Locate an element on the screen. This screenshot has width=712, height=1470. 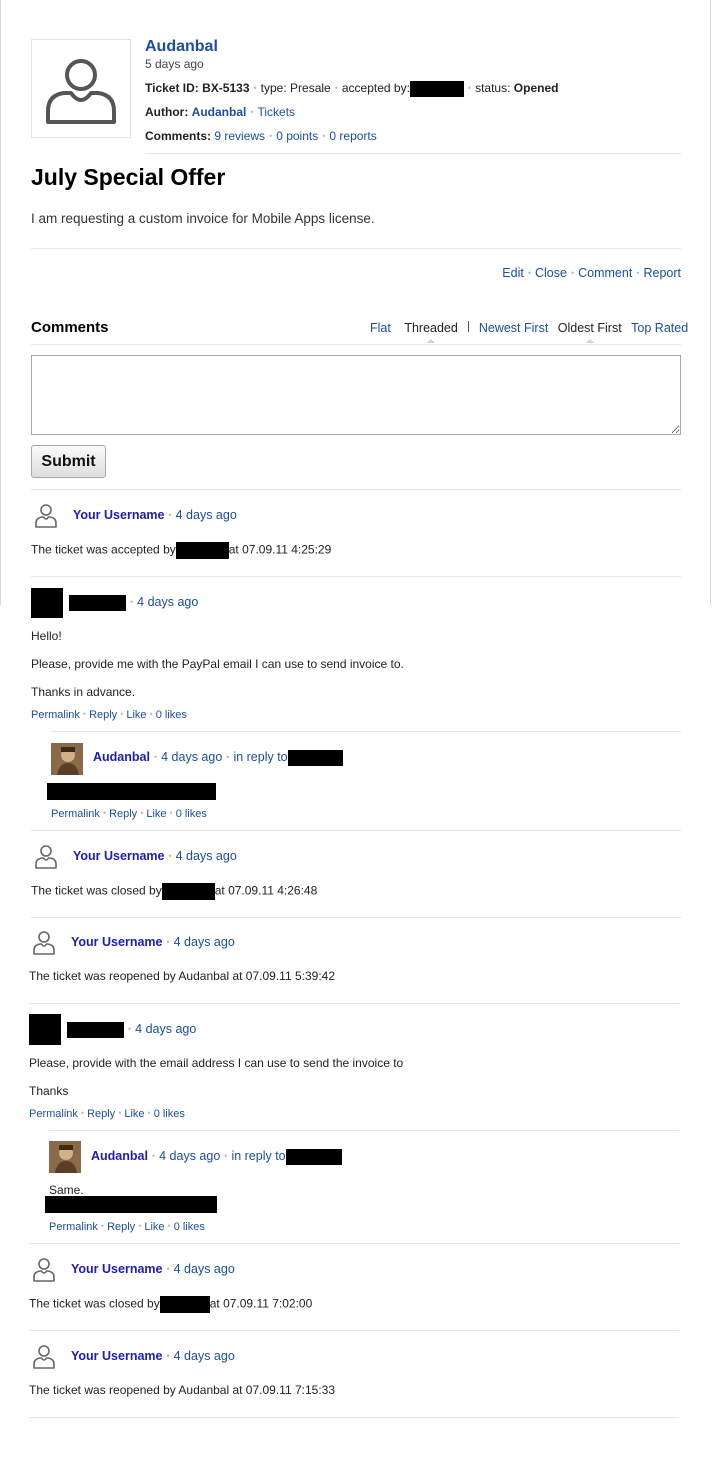
reviews-link: 9 reviews is located at coordinates (239, 136).